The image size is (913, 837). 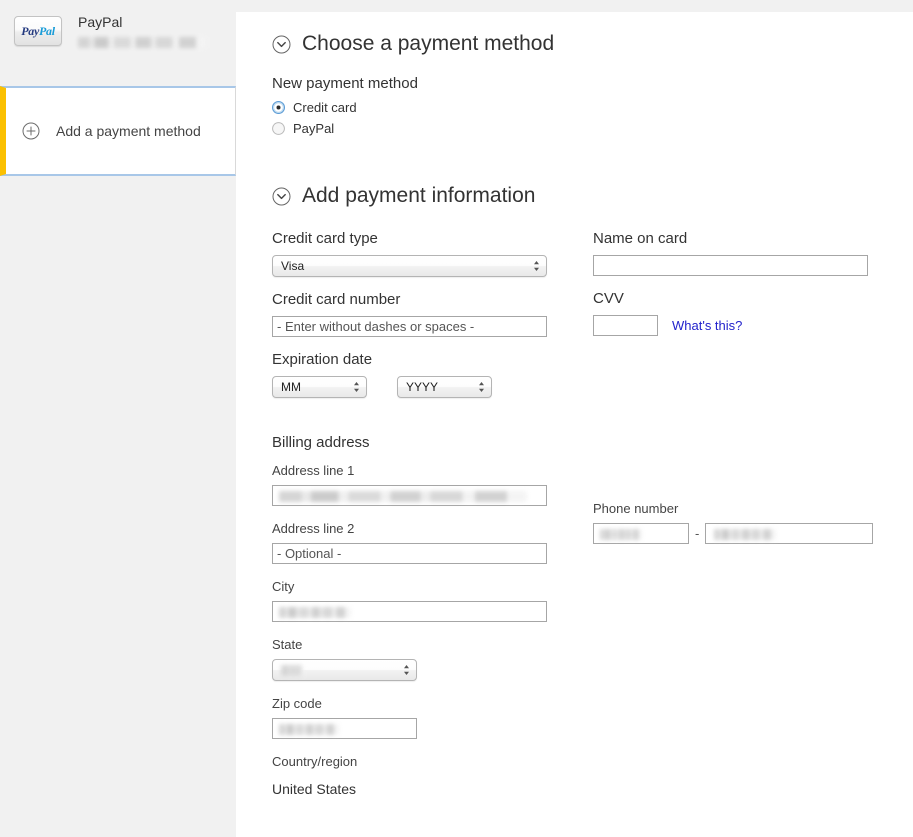 I want to click on field-zip-code: Zip code, so click(x=417, y=717).